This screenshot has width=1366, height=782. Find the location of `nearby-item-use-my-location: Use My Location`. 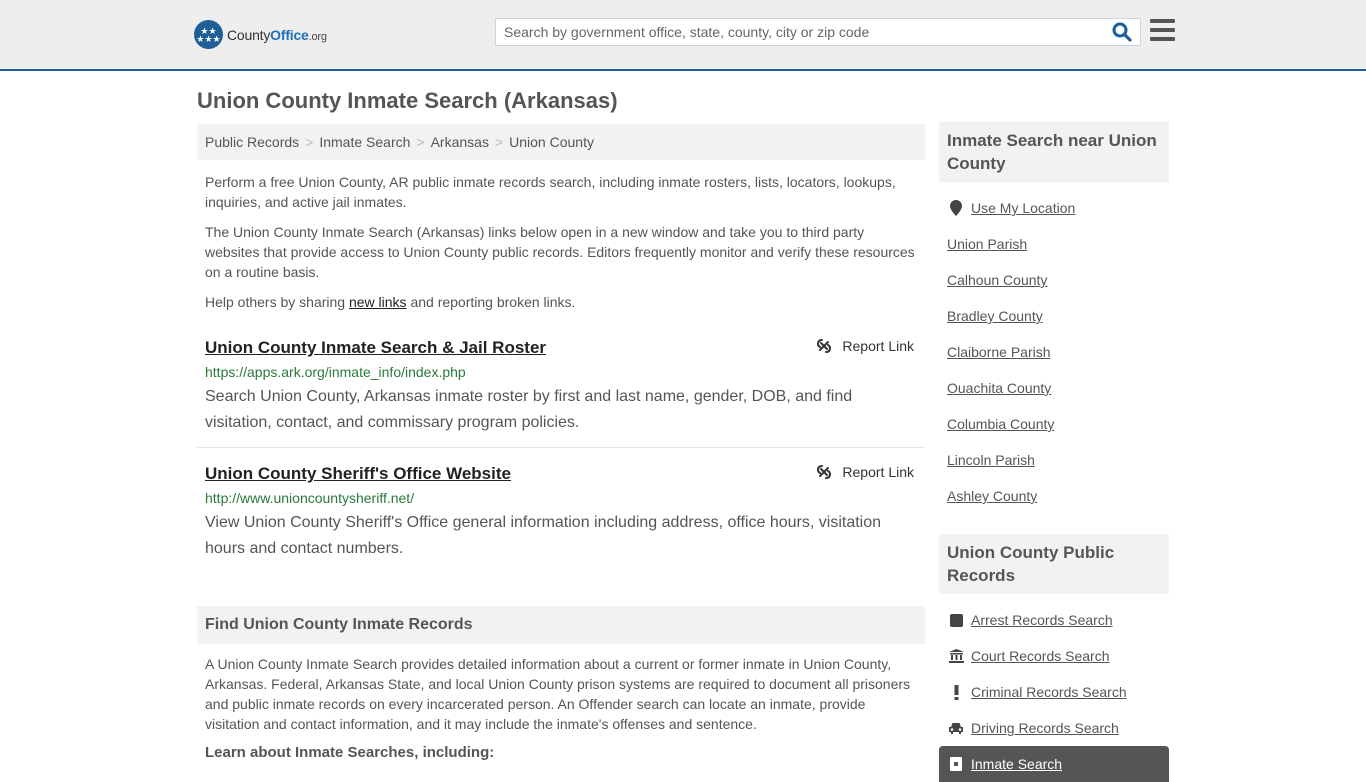

nearby-item-use-my-location: Use My Location is located at coordinates (1054, 208).